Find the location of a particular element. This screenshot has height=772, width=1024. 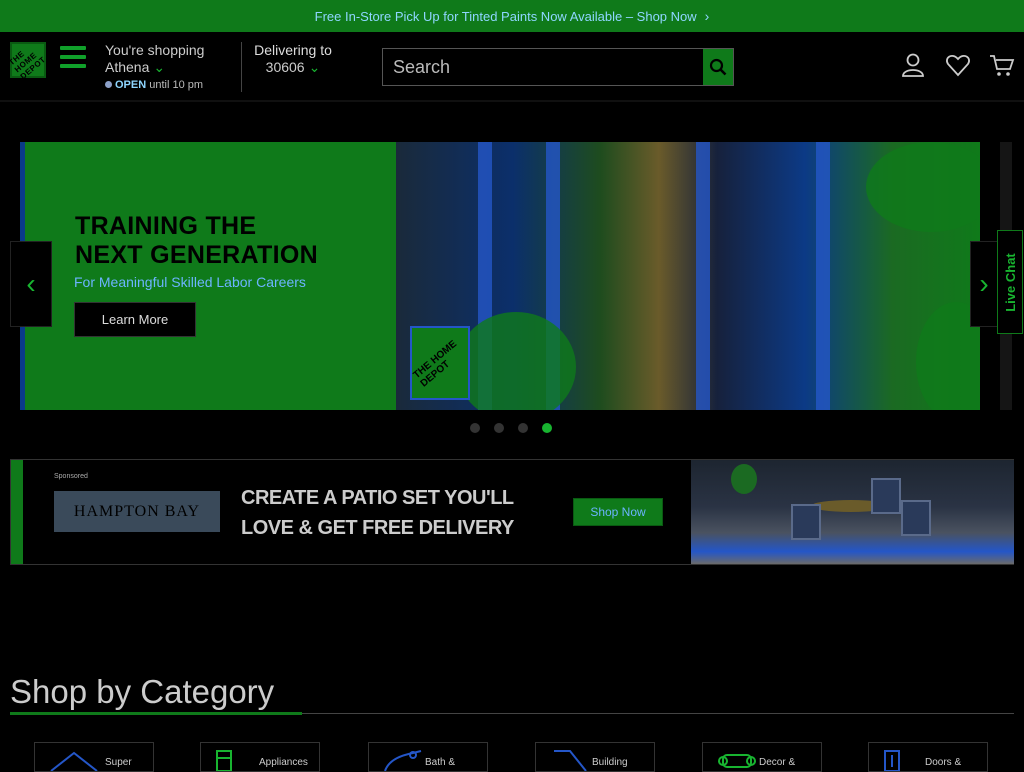

carousel-prev-button: ‹ is located at coordinates (31, 284).